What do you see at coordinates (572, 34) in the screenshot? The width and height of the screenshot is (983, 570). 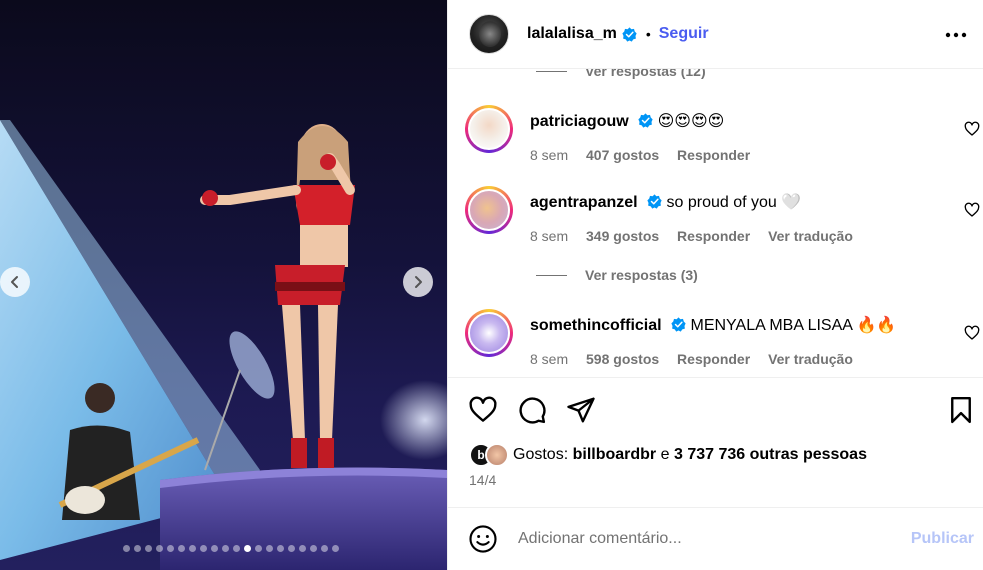 I see `author-username: lalalalisa_m` at bounding box center [572, 34].